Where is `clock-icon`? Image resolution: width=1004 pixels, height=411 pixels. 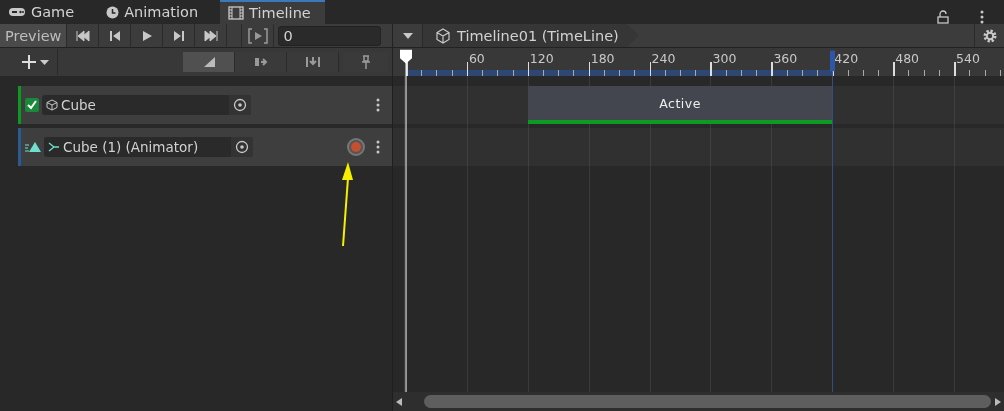 clock-icon is located at coordinates (113, 12).